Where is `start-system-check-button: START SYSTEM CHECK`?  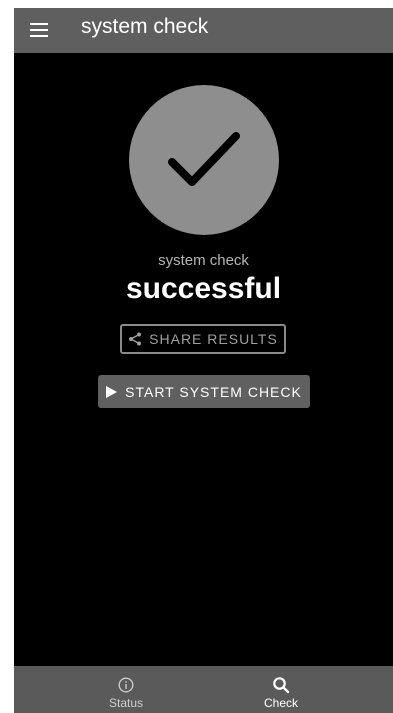
start-system-check-button: START SYSTEM CHECK is located at coordinates (204, 391).